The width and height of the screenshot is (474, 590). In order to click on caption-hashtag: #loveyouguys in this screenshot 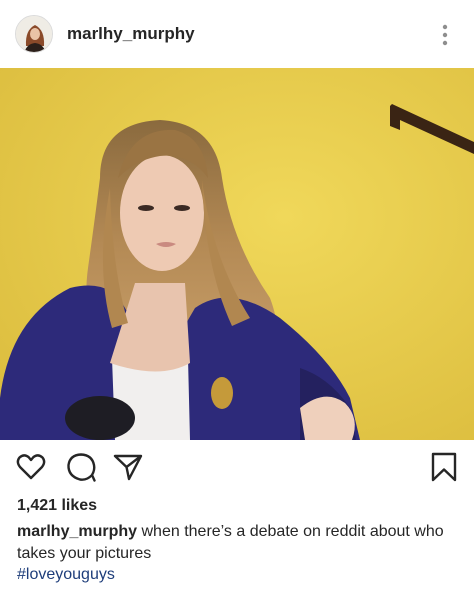, I will do `click(66, 575)`.